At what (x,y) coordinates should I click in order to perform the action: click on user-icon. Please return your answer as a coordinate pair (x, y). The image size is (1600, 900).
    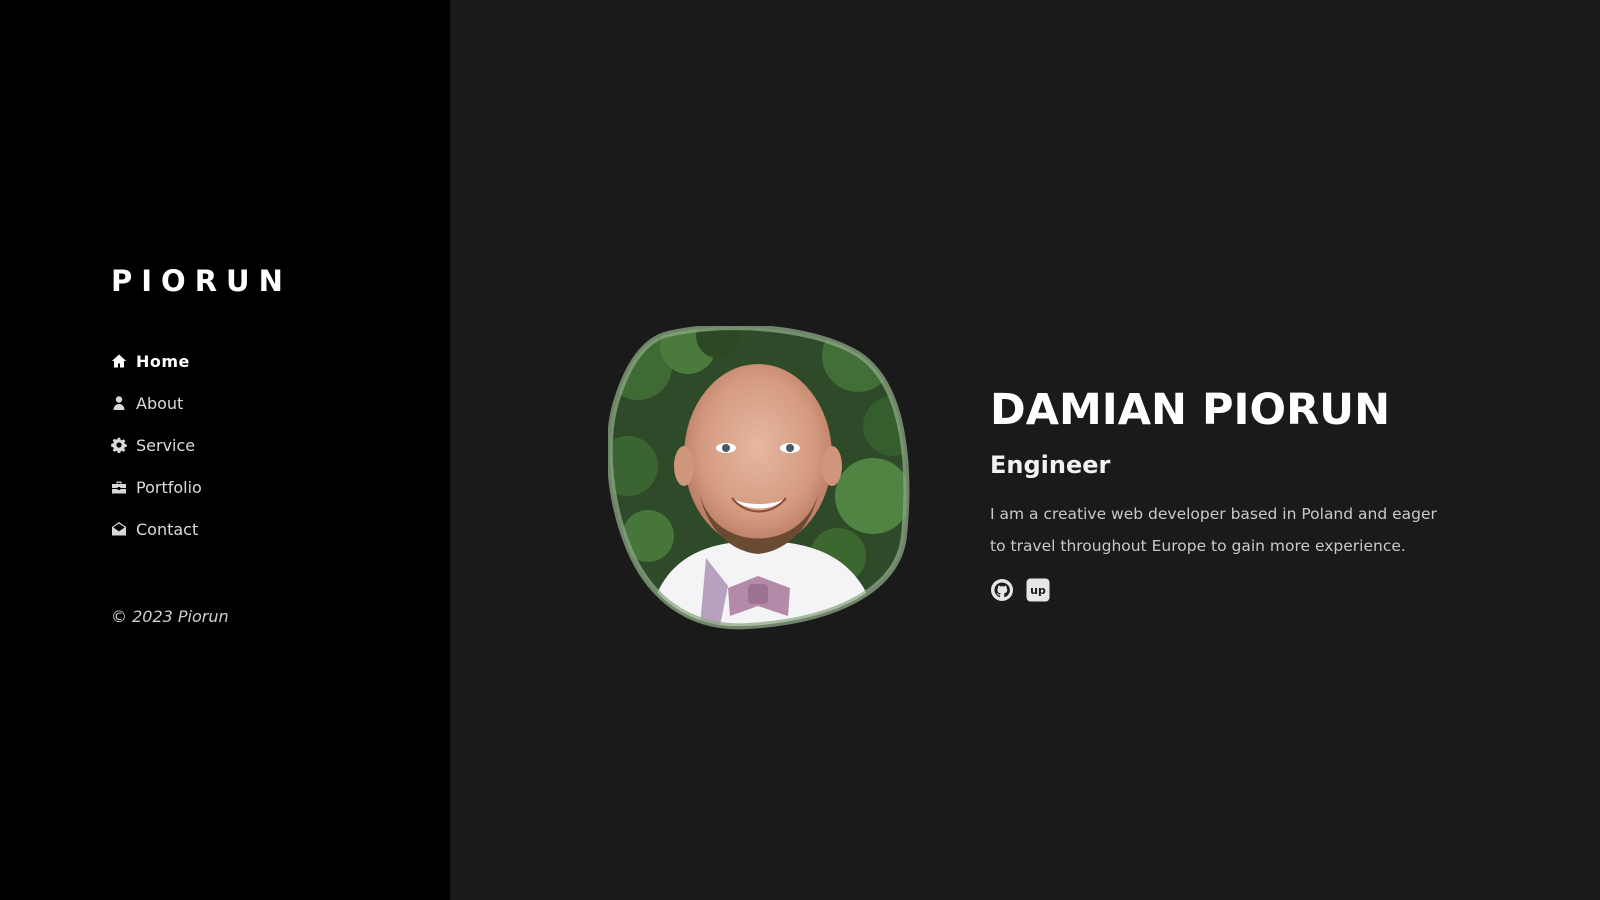
    Looking at the image, I should click on (119, 403).